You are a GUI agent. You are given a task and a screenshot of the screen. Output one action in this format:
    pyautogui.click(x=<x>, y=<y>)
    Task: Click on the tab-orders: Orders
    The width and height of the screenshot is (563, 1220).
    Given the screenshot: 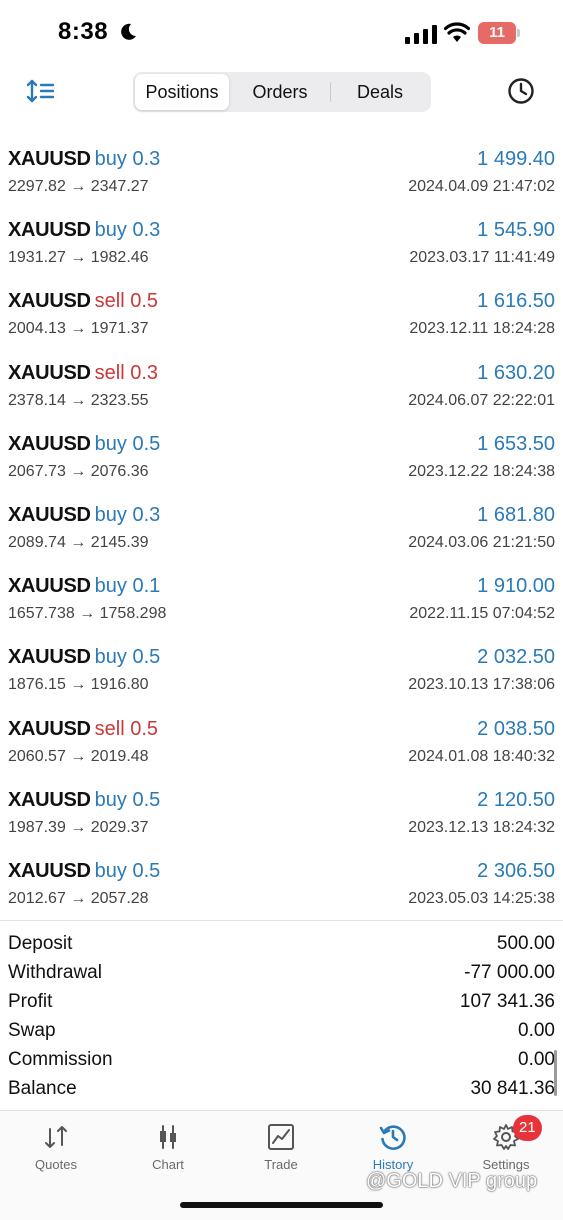 What is the action you would take?
    pyautogui.click(x=280, y=92)
    